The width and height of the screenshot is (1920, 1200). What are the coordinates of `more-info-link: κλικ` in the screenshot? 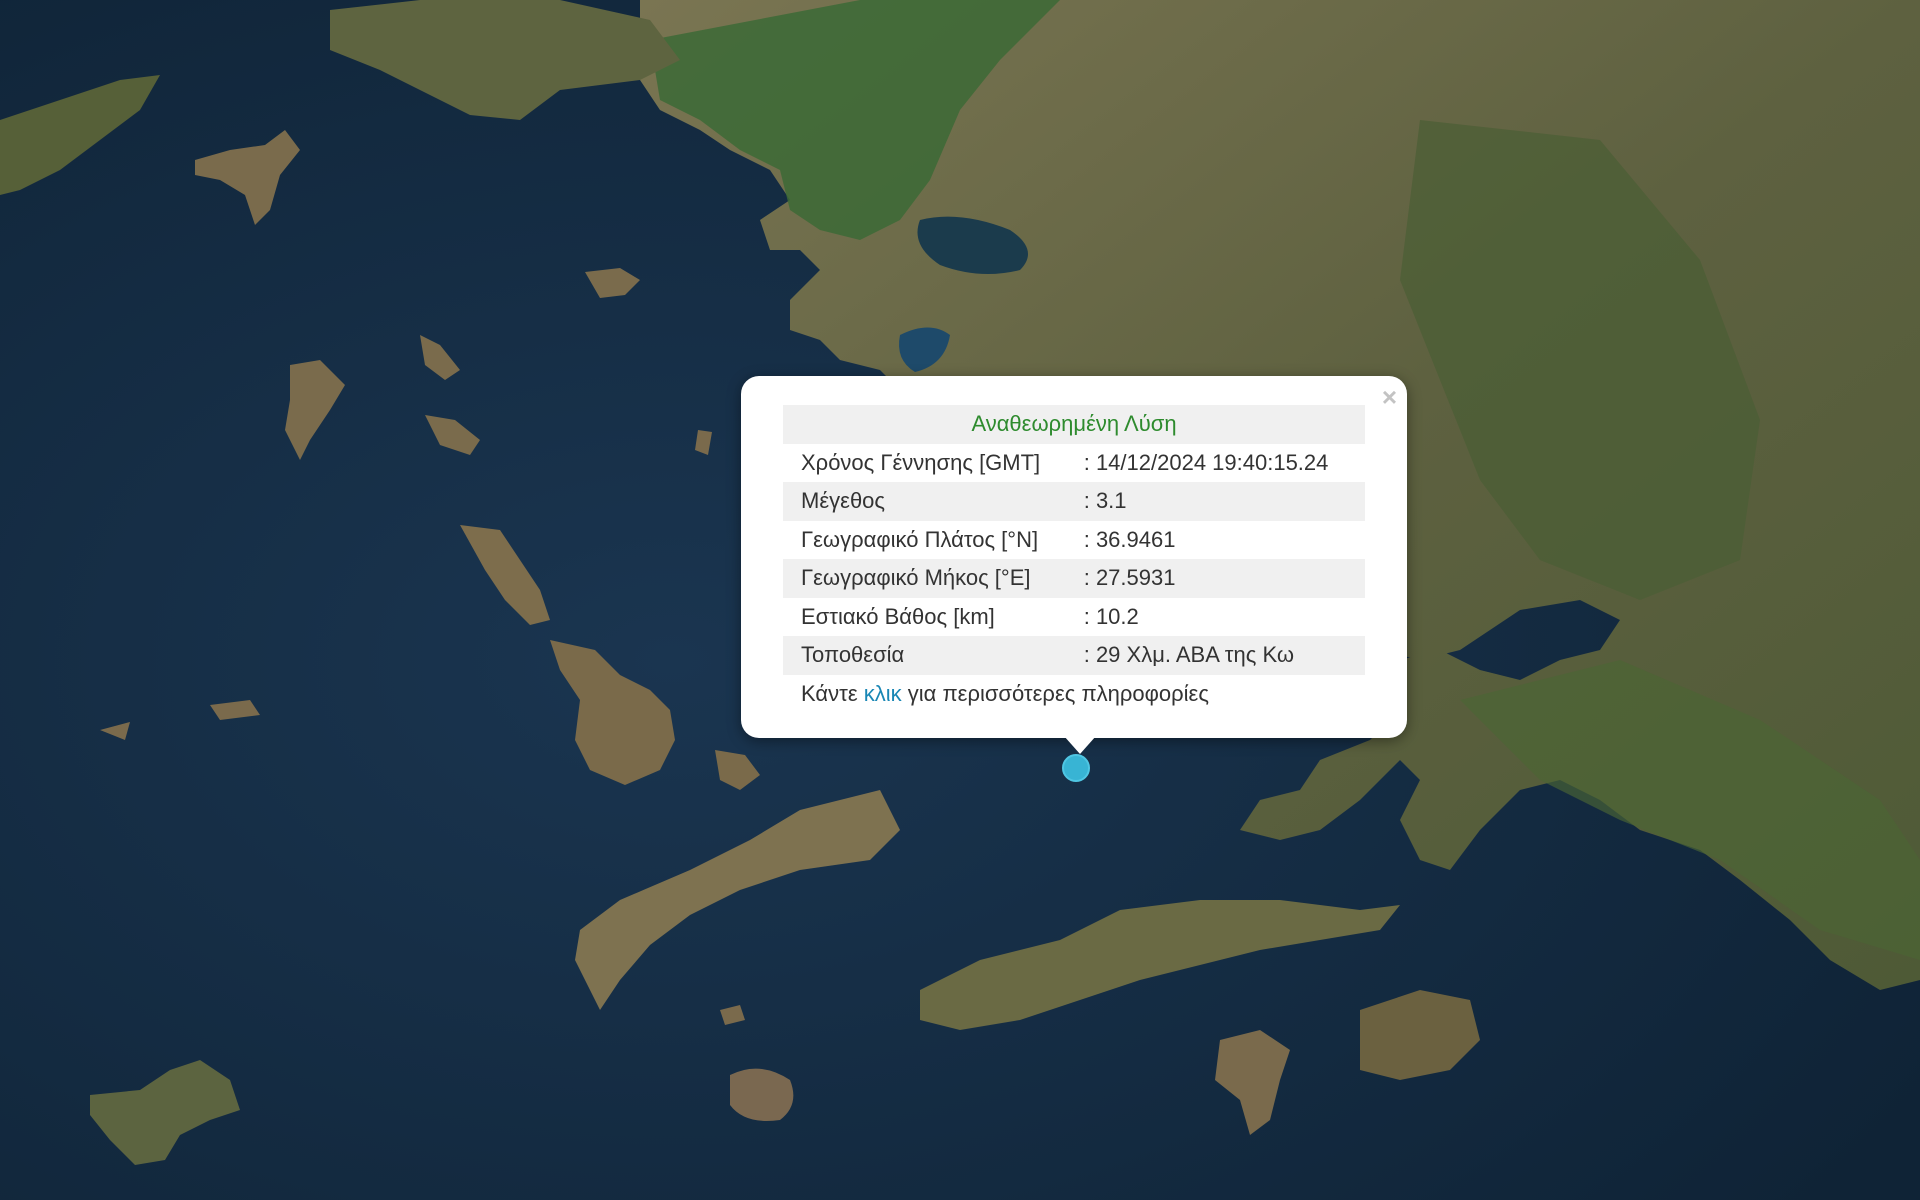 It's located at (883, 693).